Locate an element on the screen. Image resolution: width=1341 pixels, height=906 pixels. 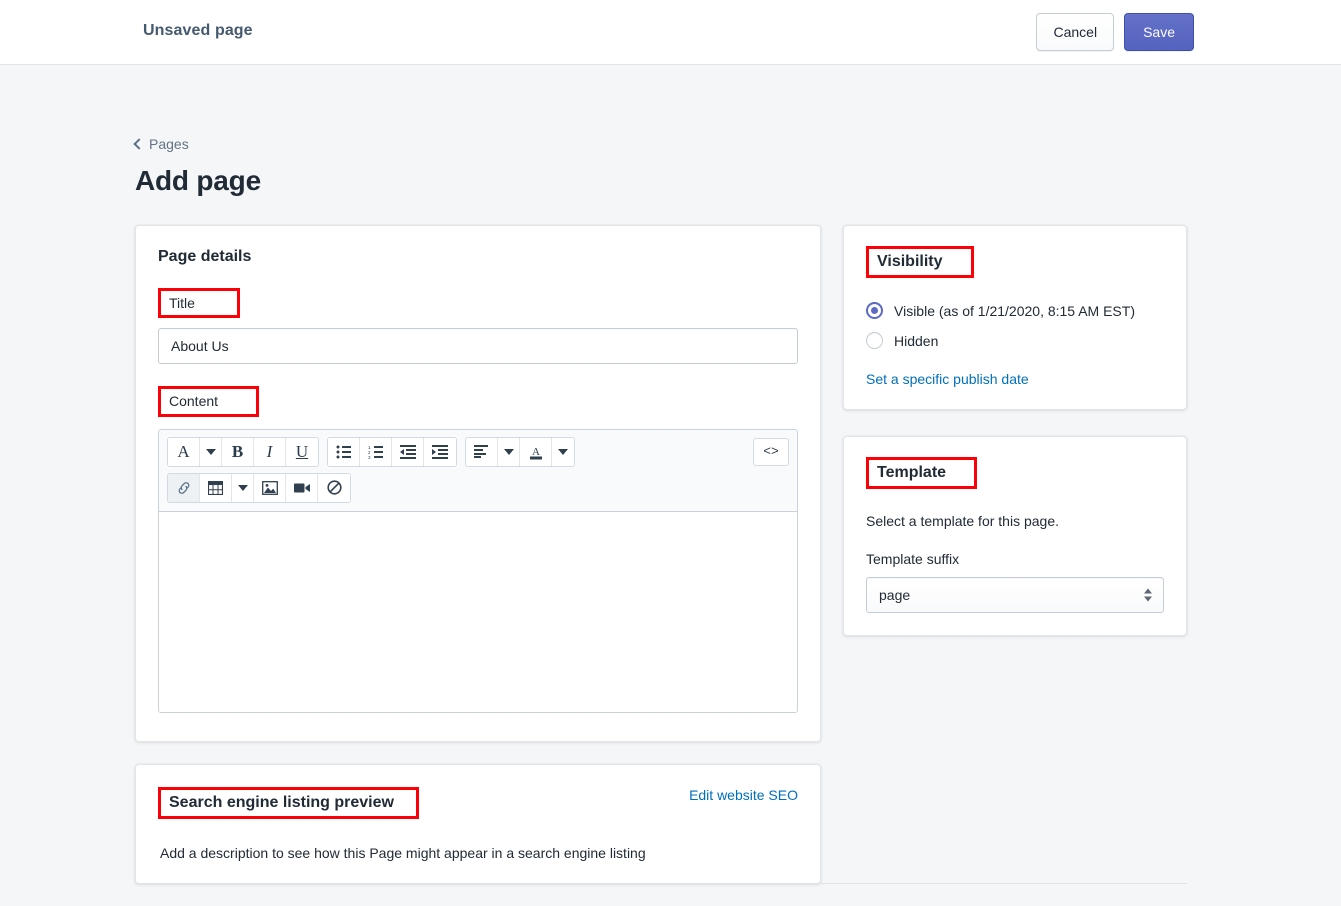
clear-formatting-button is located at coordinates (334, 487).